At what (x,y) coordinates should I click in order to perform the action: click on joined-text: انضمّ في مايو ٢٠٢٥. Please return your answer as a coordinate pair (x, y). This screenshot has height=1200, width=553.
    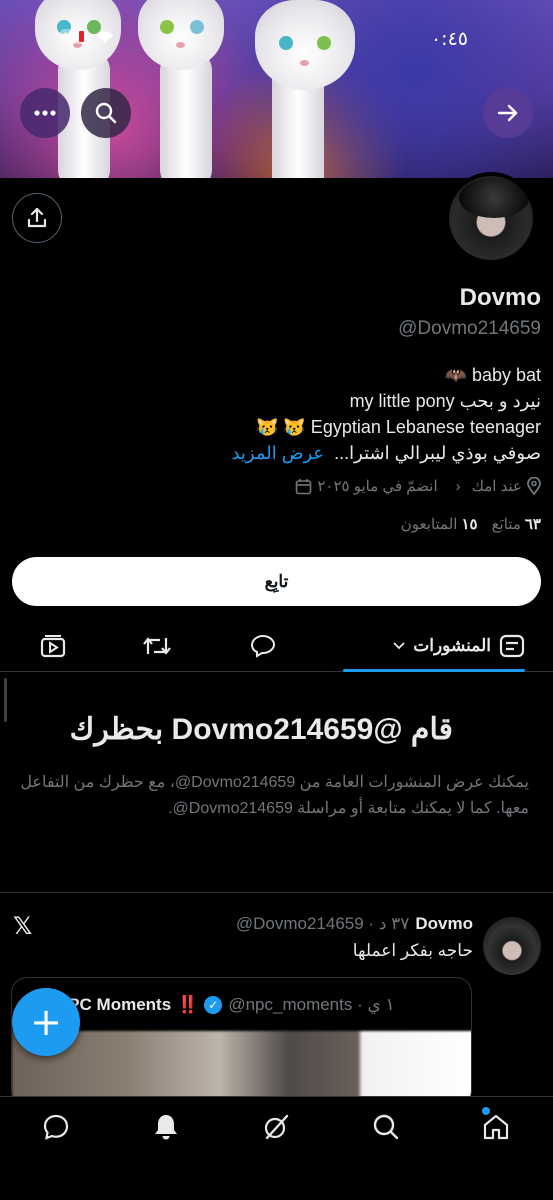
    Looking at the image, I should click on (377, 486).